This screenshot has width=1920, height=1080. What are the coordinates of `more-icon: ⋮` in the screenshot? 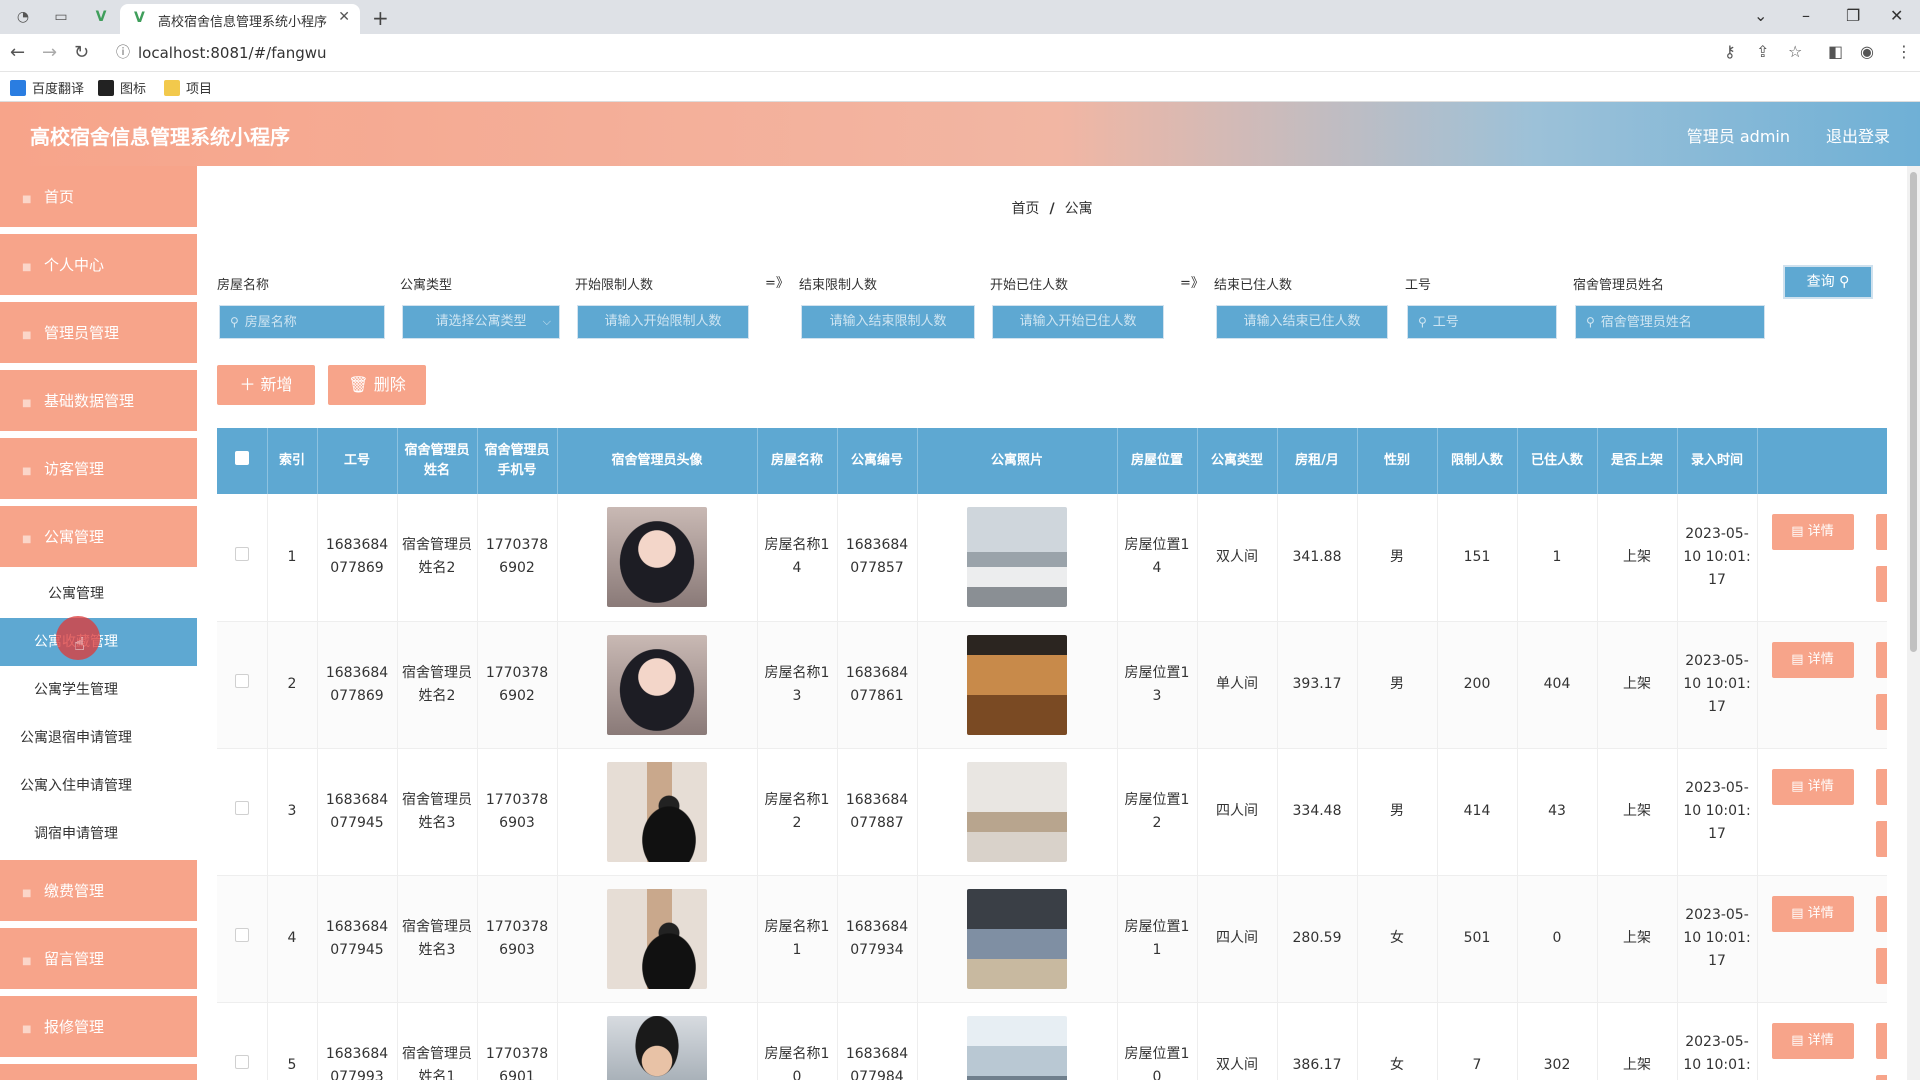 It's located at (1904, 51).